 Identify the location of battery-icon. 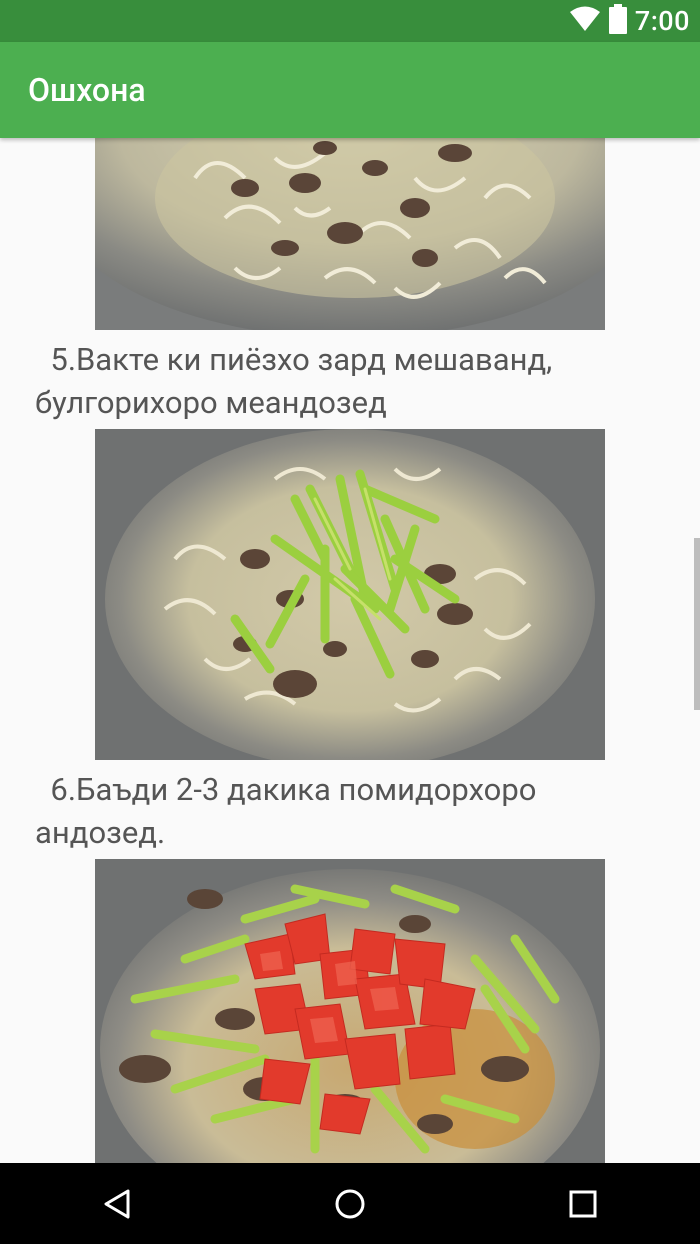
(617, 21).